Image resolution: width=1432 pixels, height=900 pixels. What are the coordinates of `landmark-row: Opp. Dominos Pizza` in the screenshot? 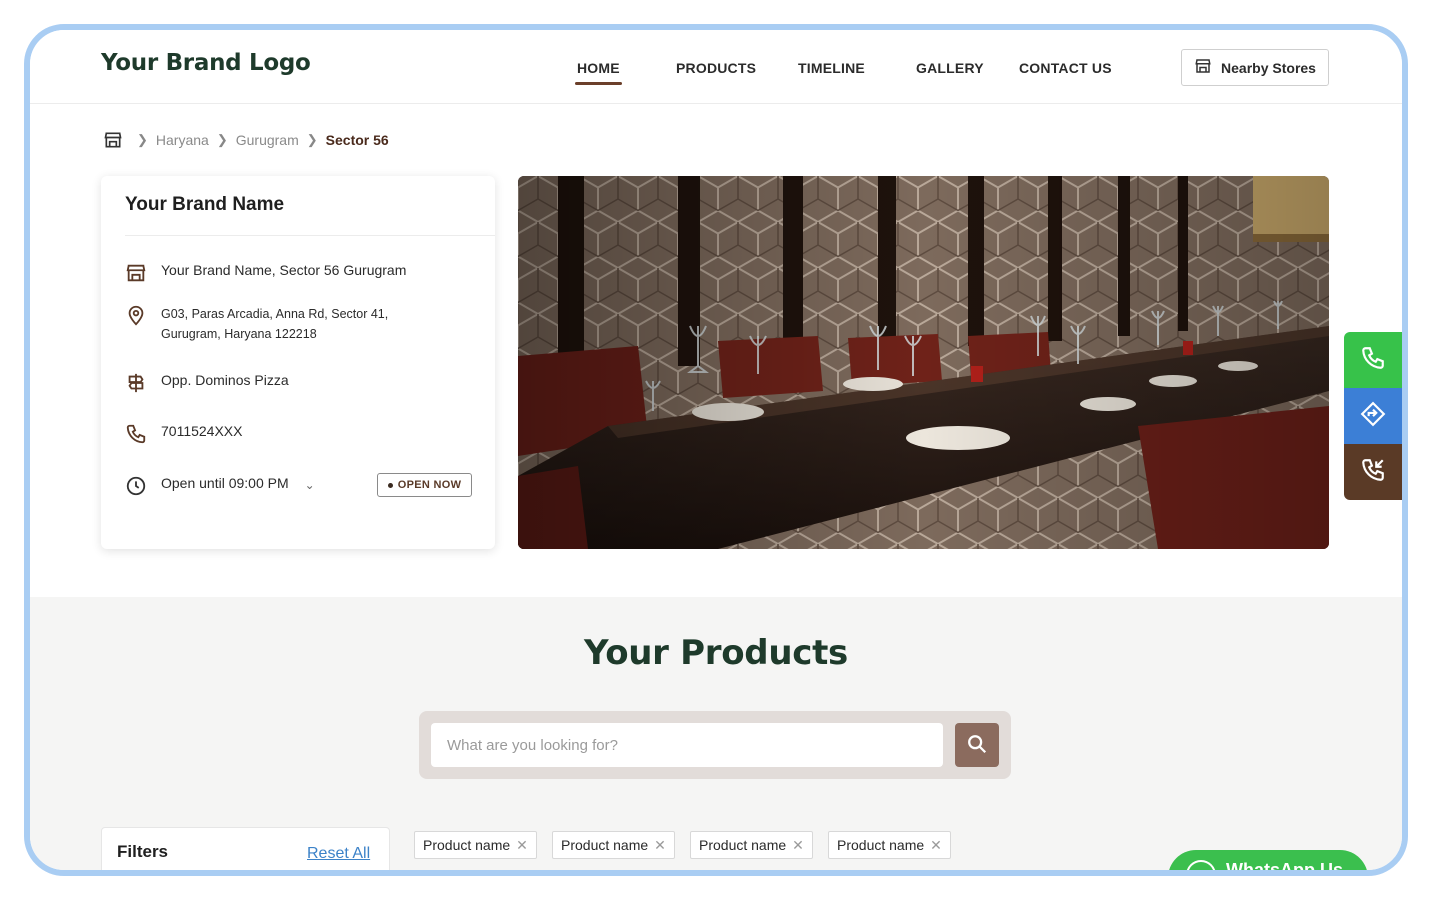 It's located at (207, 383).